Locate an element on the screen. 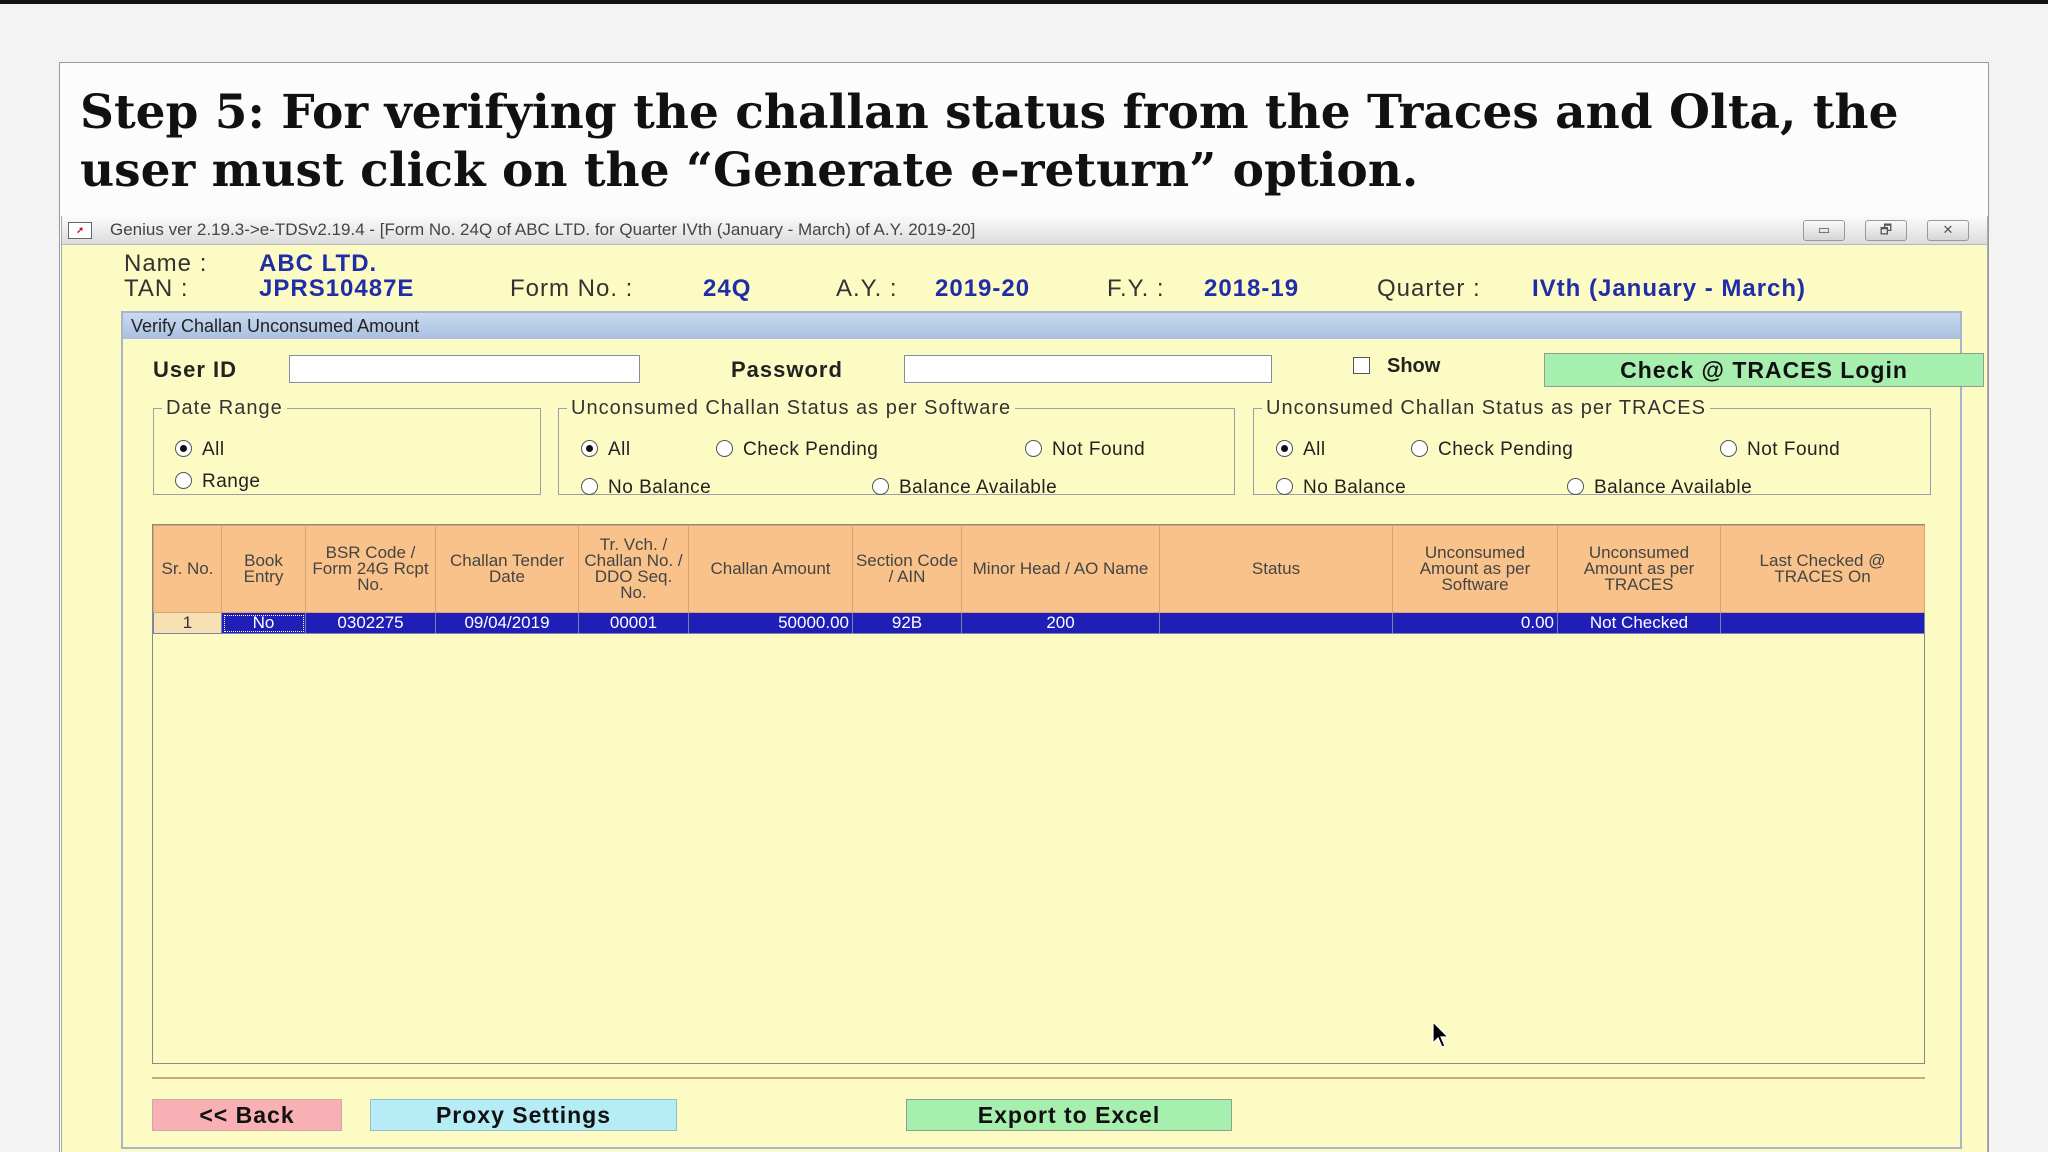 The image size is (2048, 1152). col-challan-no: Tr. Vch. / Challan No. / DDO Seq. No. is located at coordinates (633, 569).